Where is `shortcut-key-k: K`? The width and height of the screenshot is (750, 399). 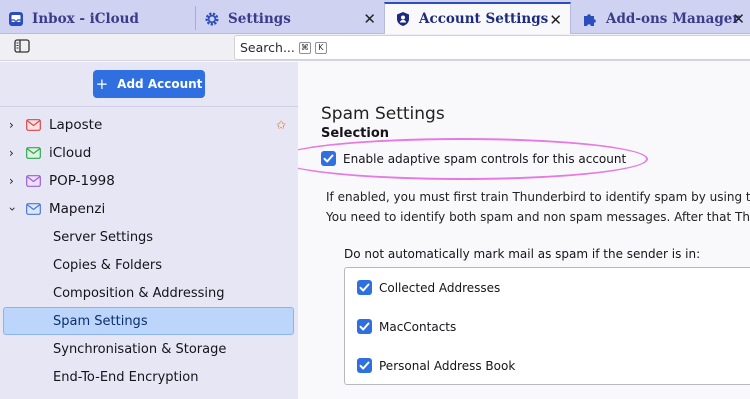 shortcut-key-k: K is located at coordinates (320, 47).